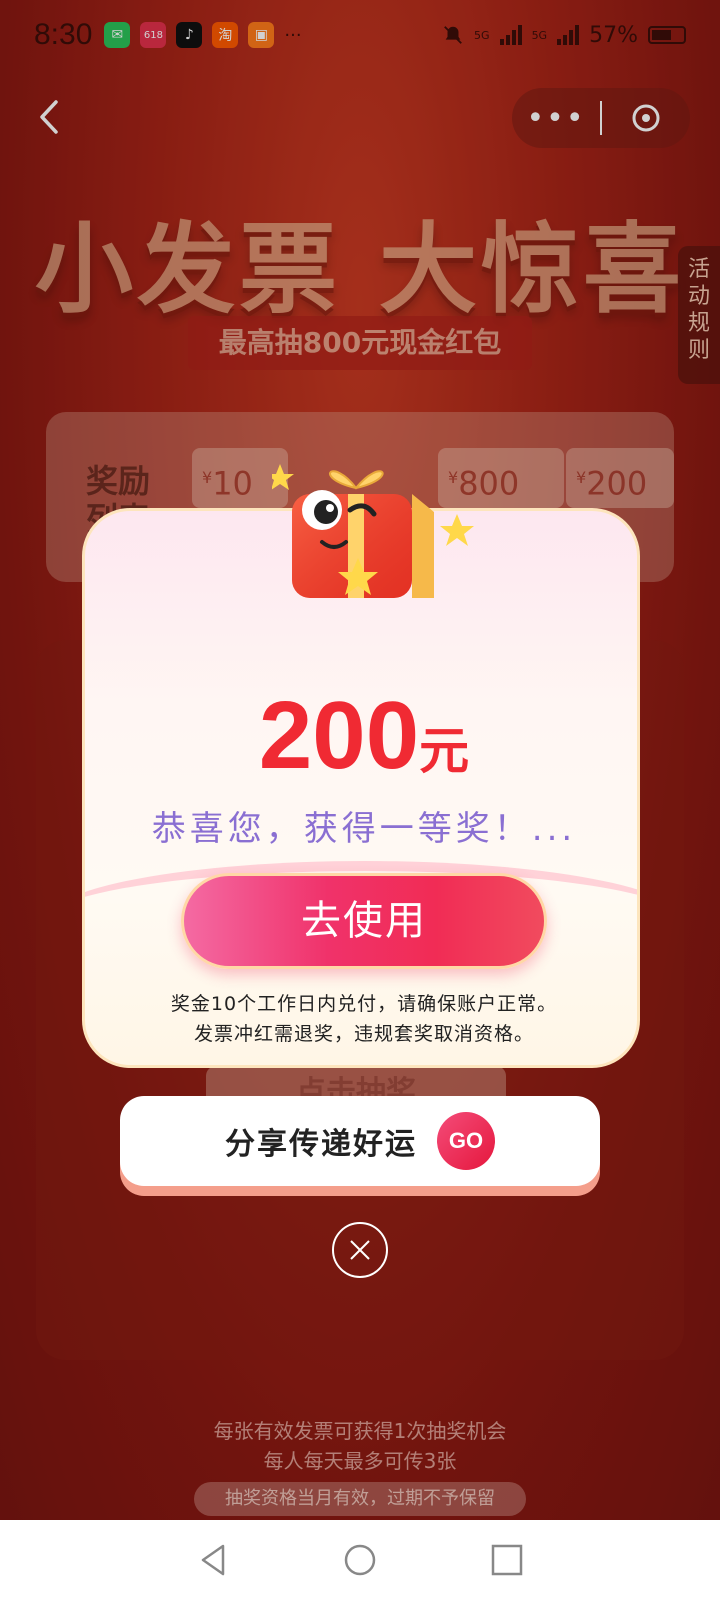 Image resolution: width=720 pixels, height=1600 pixels. Describe the element at coordinates (361, 1019) in the screenshot. I see `prize-note: 奖金10个工作日内兑付，请确保账户正常。 发票冲红需退奖，违规套奖取消资格。` at that location.